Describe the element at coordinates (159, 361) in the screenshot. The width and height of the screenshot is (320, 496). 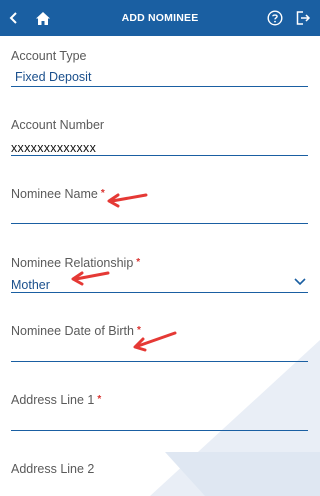
I see `nominee-dob-underline` at that location.